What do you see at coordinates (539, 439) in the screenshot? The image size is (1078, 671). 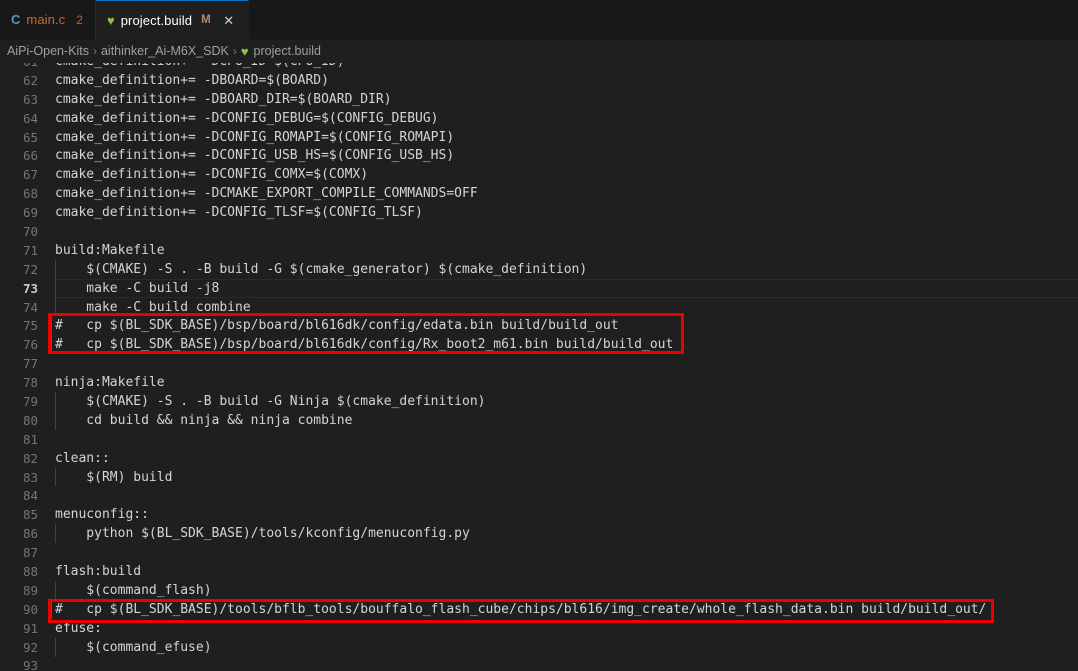 I see `code-line: 81` at bounding box center [539, 439].